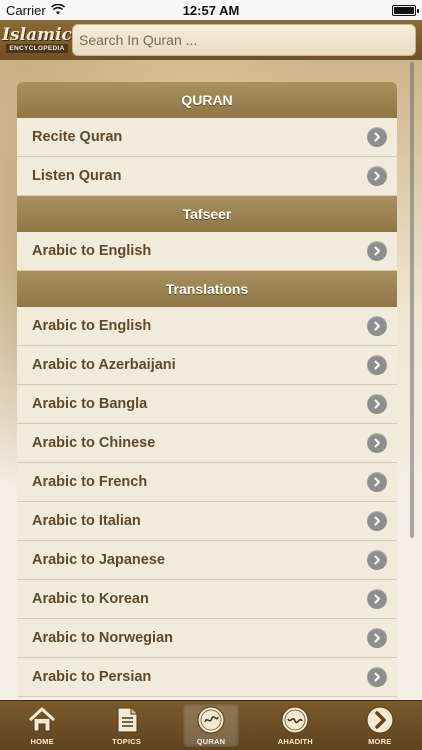 This screenshot has width=422, height=750. I want to click on list-item-label: Arabic to Japanese, so click(98, 560).